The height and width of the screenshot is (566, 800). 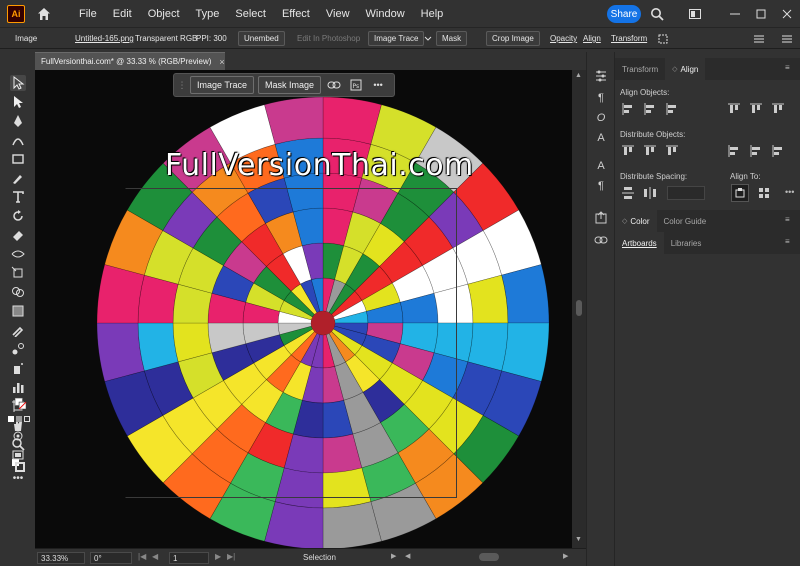 I want to click on scroll-left-icon: ◀, so click(x=407, y=556).